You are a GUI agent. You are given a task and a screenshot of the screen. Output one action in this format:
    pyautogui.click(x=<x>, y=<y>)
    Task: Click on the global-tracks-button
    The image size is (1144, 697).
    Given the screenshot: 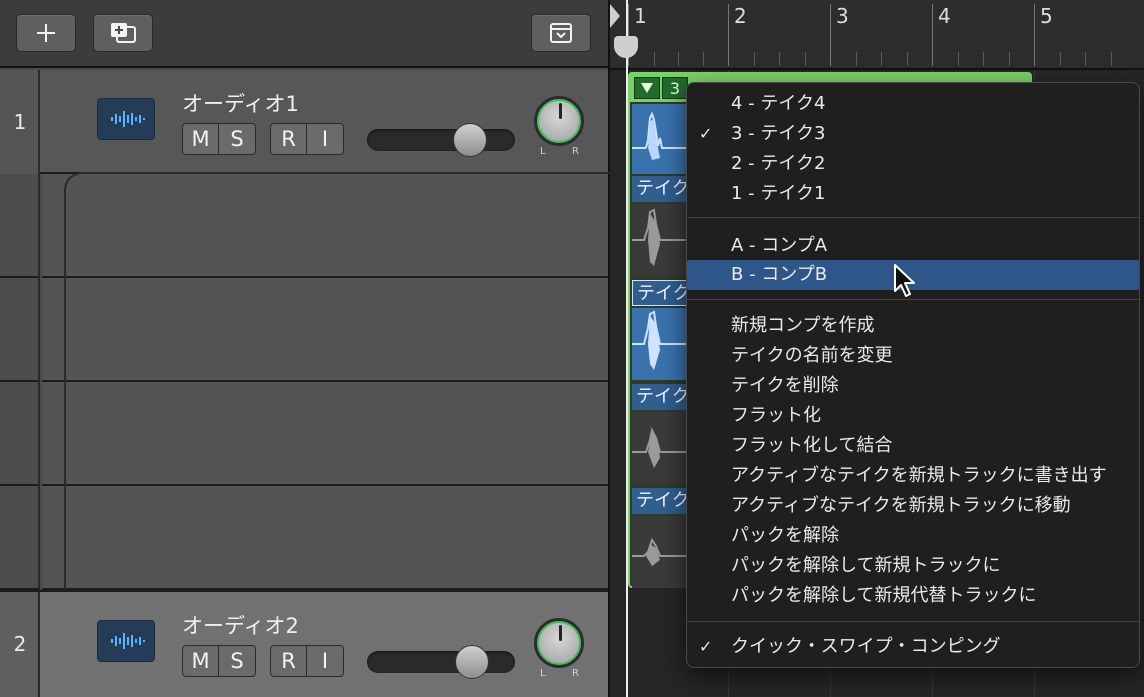 What is the action you would take?
    pyautogui.click(x=561, y=33)
    